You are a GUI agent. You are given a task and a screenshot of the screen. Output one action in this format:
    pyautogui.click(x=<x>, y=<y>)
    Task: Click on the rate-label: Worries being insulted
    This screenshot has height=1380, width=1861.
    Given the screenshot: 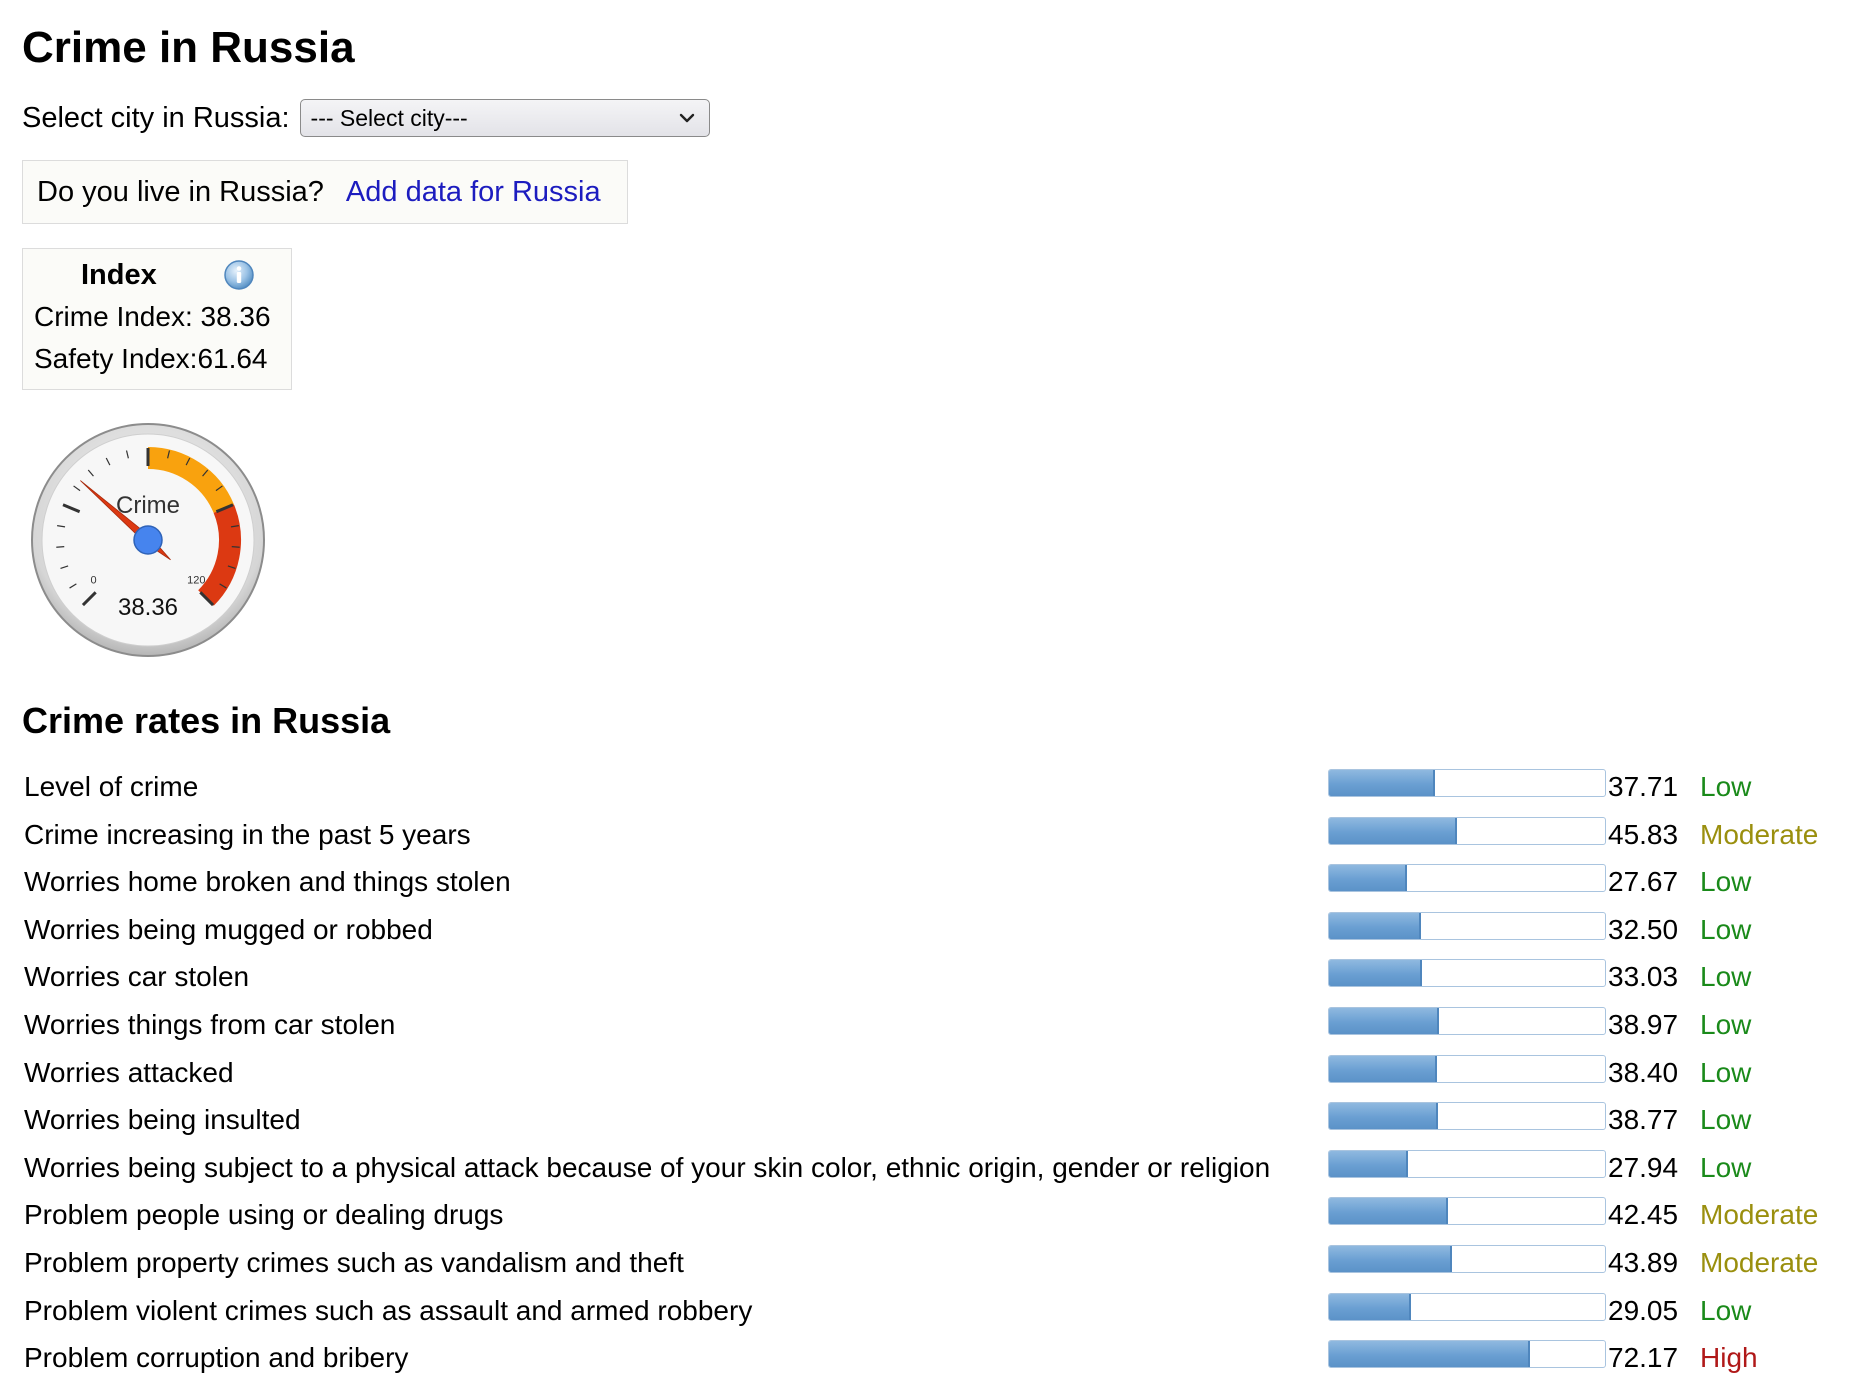 What is the action you would take?
    pyautogui.click(x=162, y=1120)
    